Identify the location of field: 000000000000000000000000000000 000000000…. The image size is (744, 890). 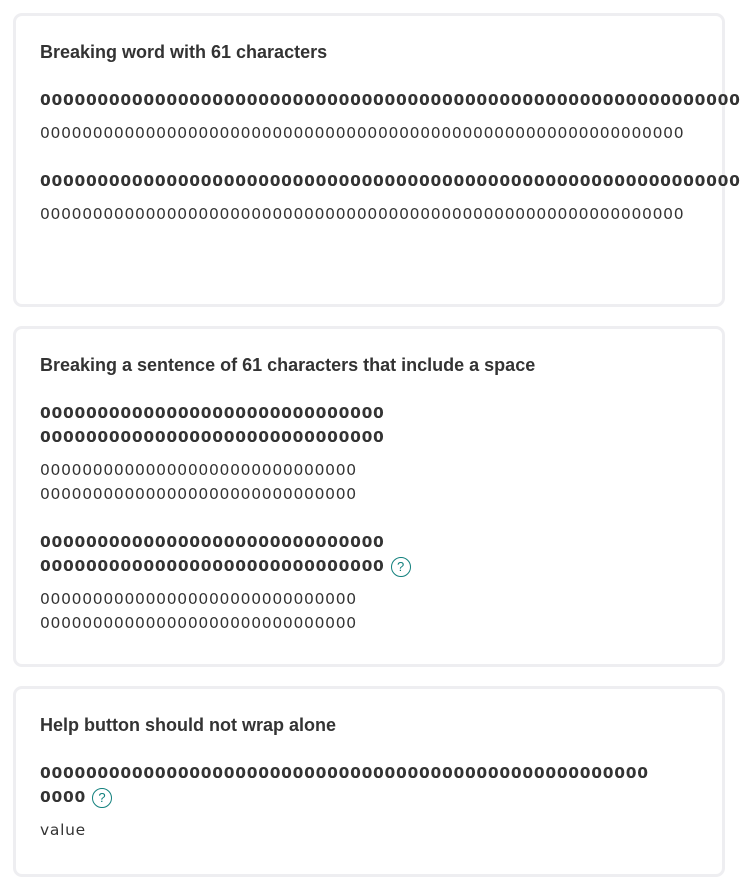
(369, 453).